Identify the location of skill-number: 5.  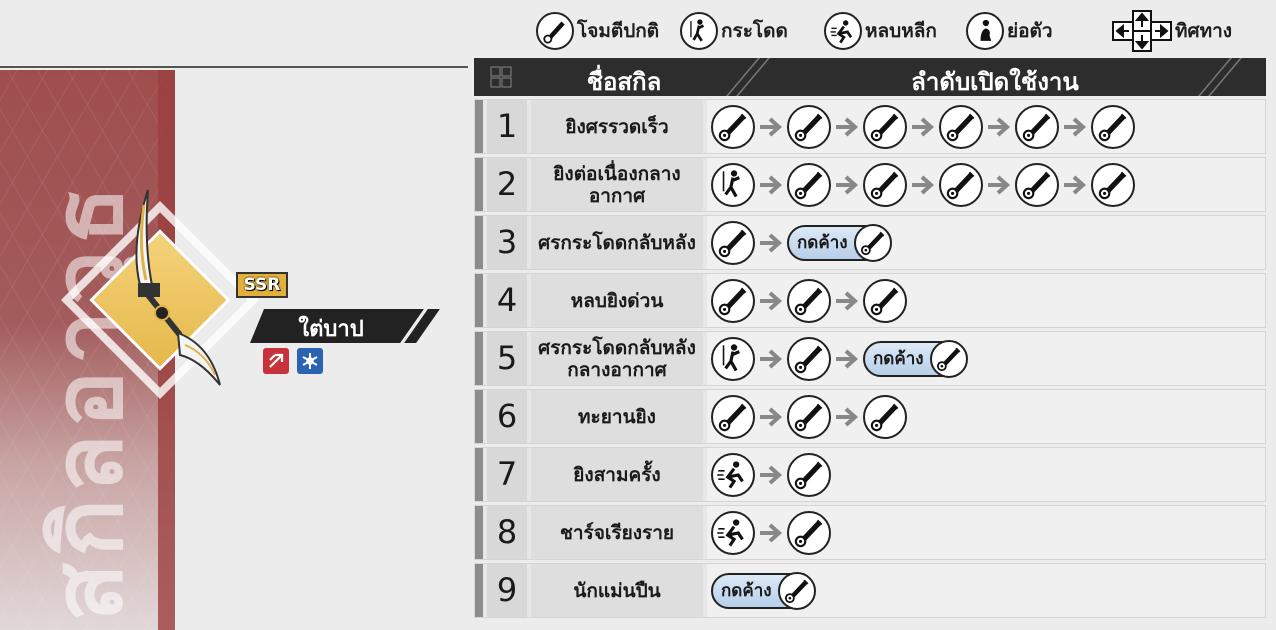
(507, 358).